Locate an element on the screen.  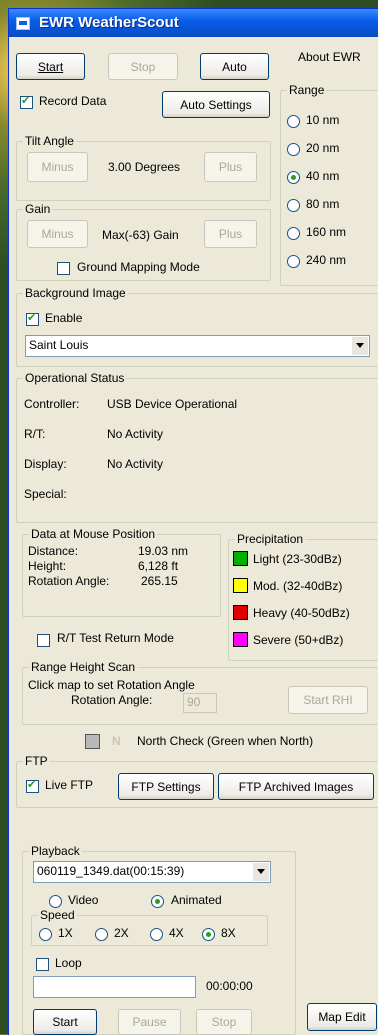
auto-button: Auto is located at coordinates (234, 66).